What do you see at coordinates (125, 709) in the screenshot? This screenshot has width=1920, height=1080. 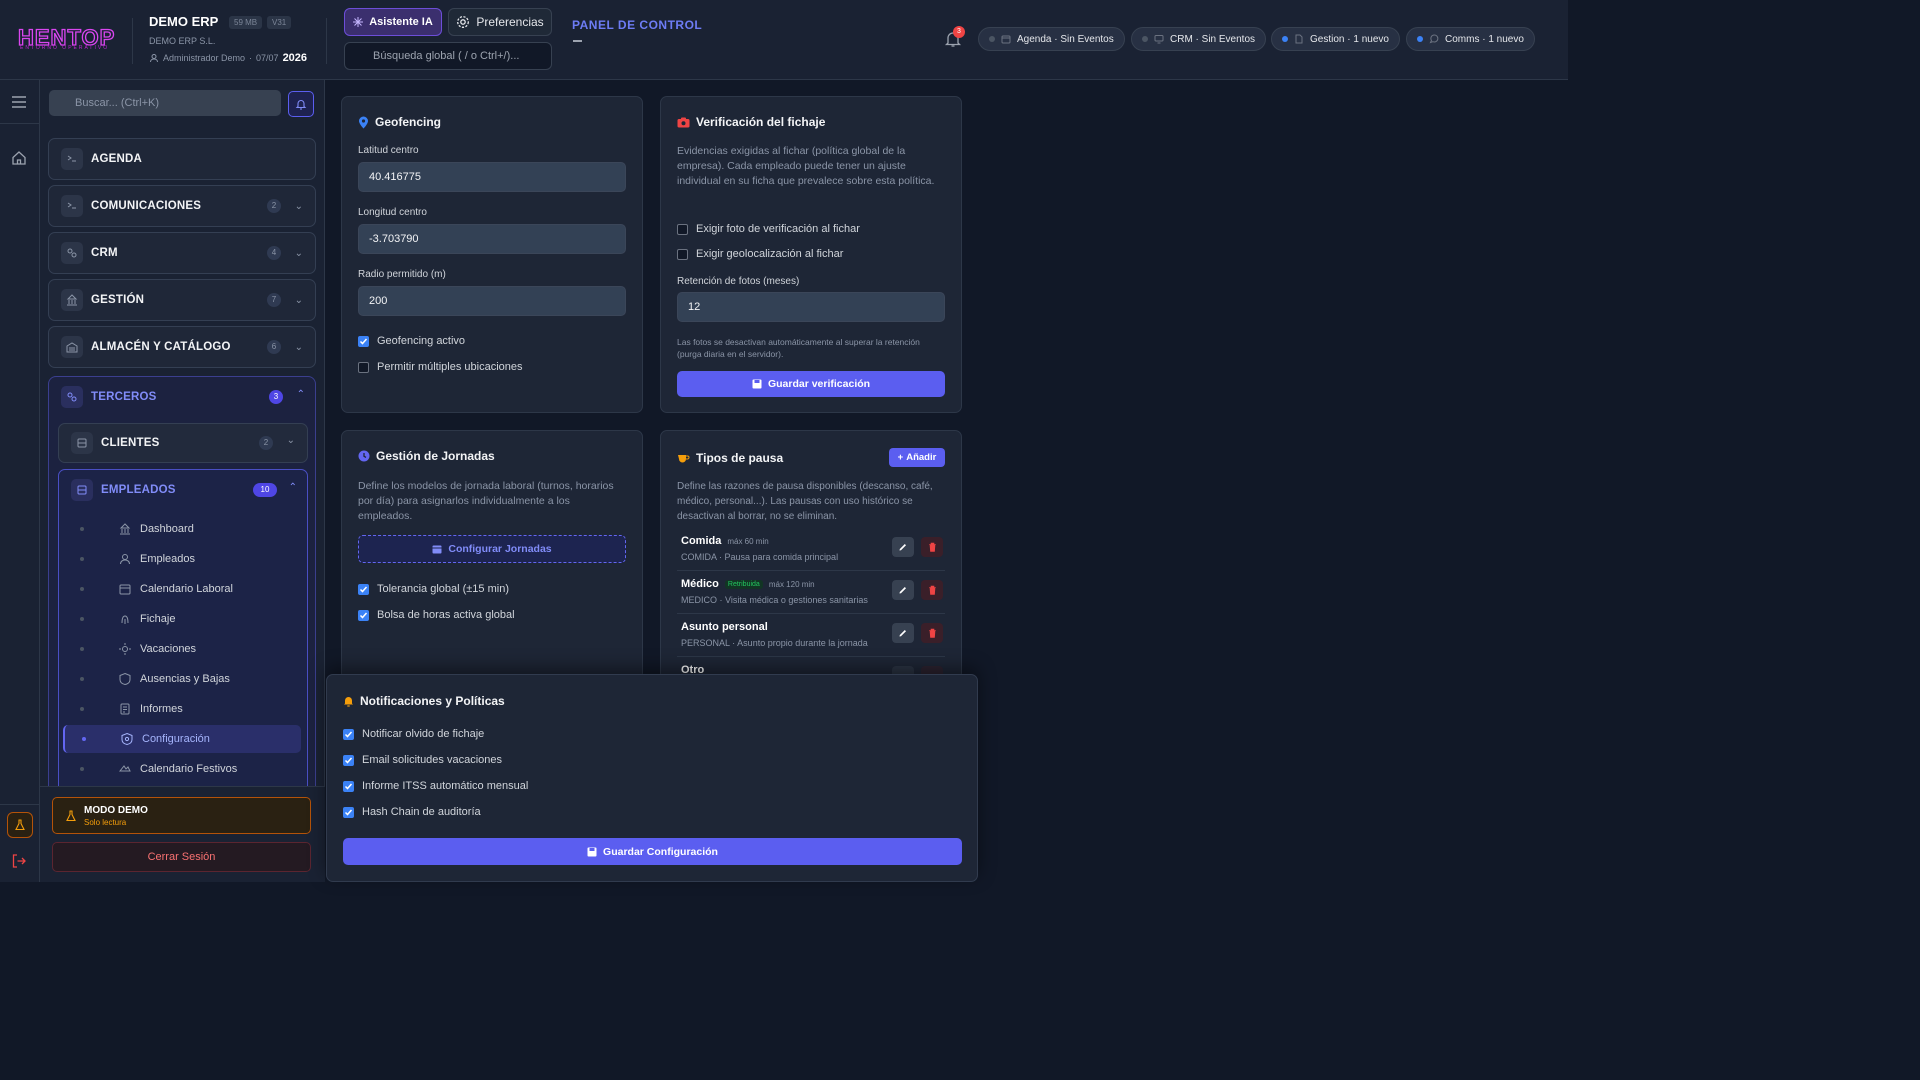 I see `report-icon` at bounding box center [125, 709].